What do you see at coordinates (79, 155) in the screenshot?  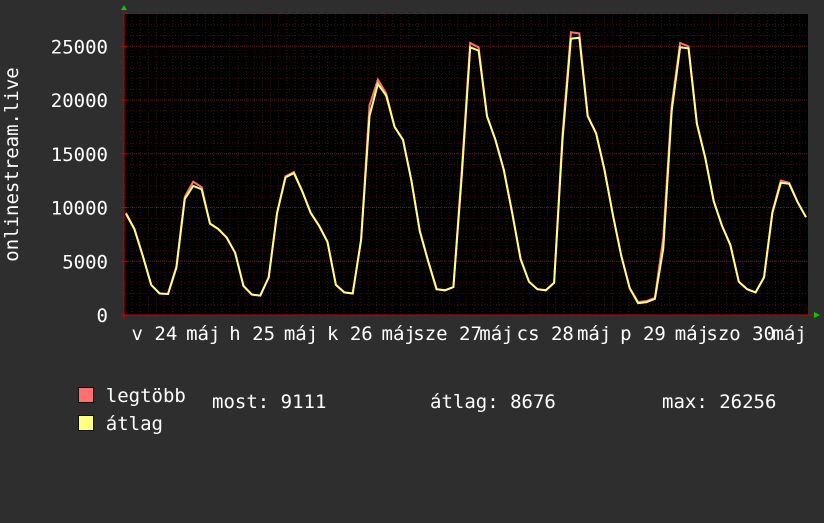 I see `y-tick-label: 15000` at bounding box center [79, 155].